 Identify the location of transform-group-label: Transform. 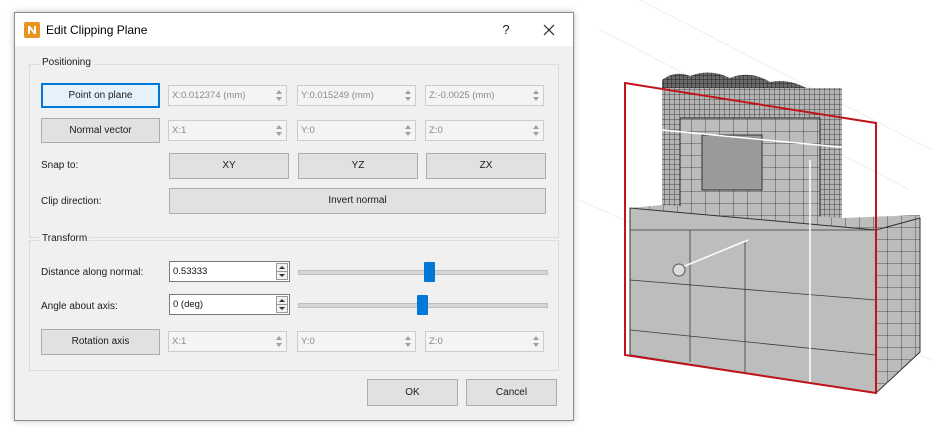
(65, 238).